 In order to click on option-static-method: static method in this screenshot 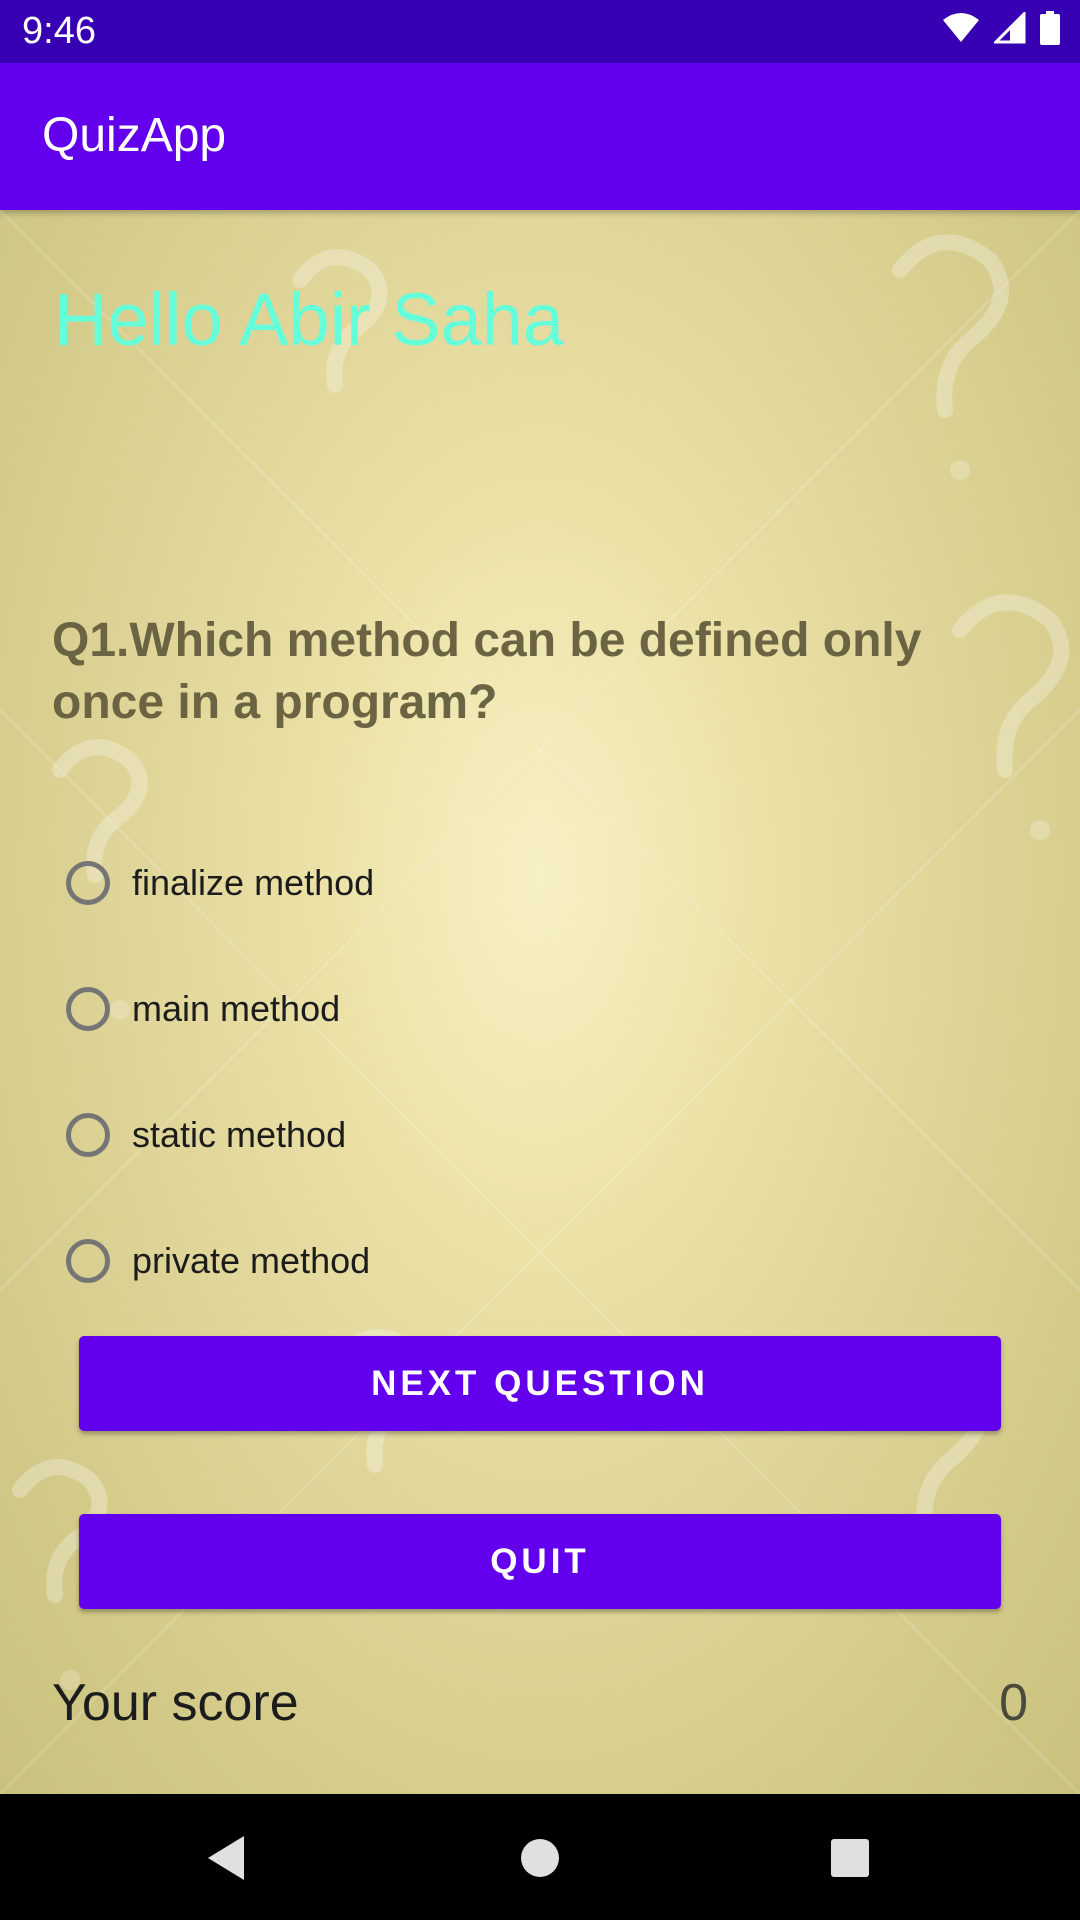, I will do `click(206, 1135)`.